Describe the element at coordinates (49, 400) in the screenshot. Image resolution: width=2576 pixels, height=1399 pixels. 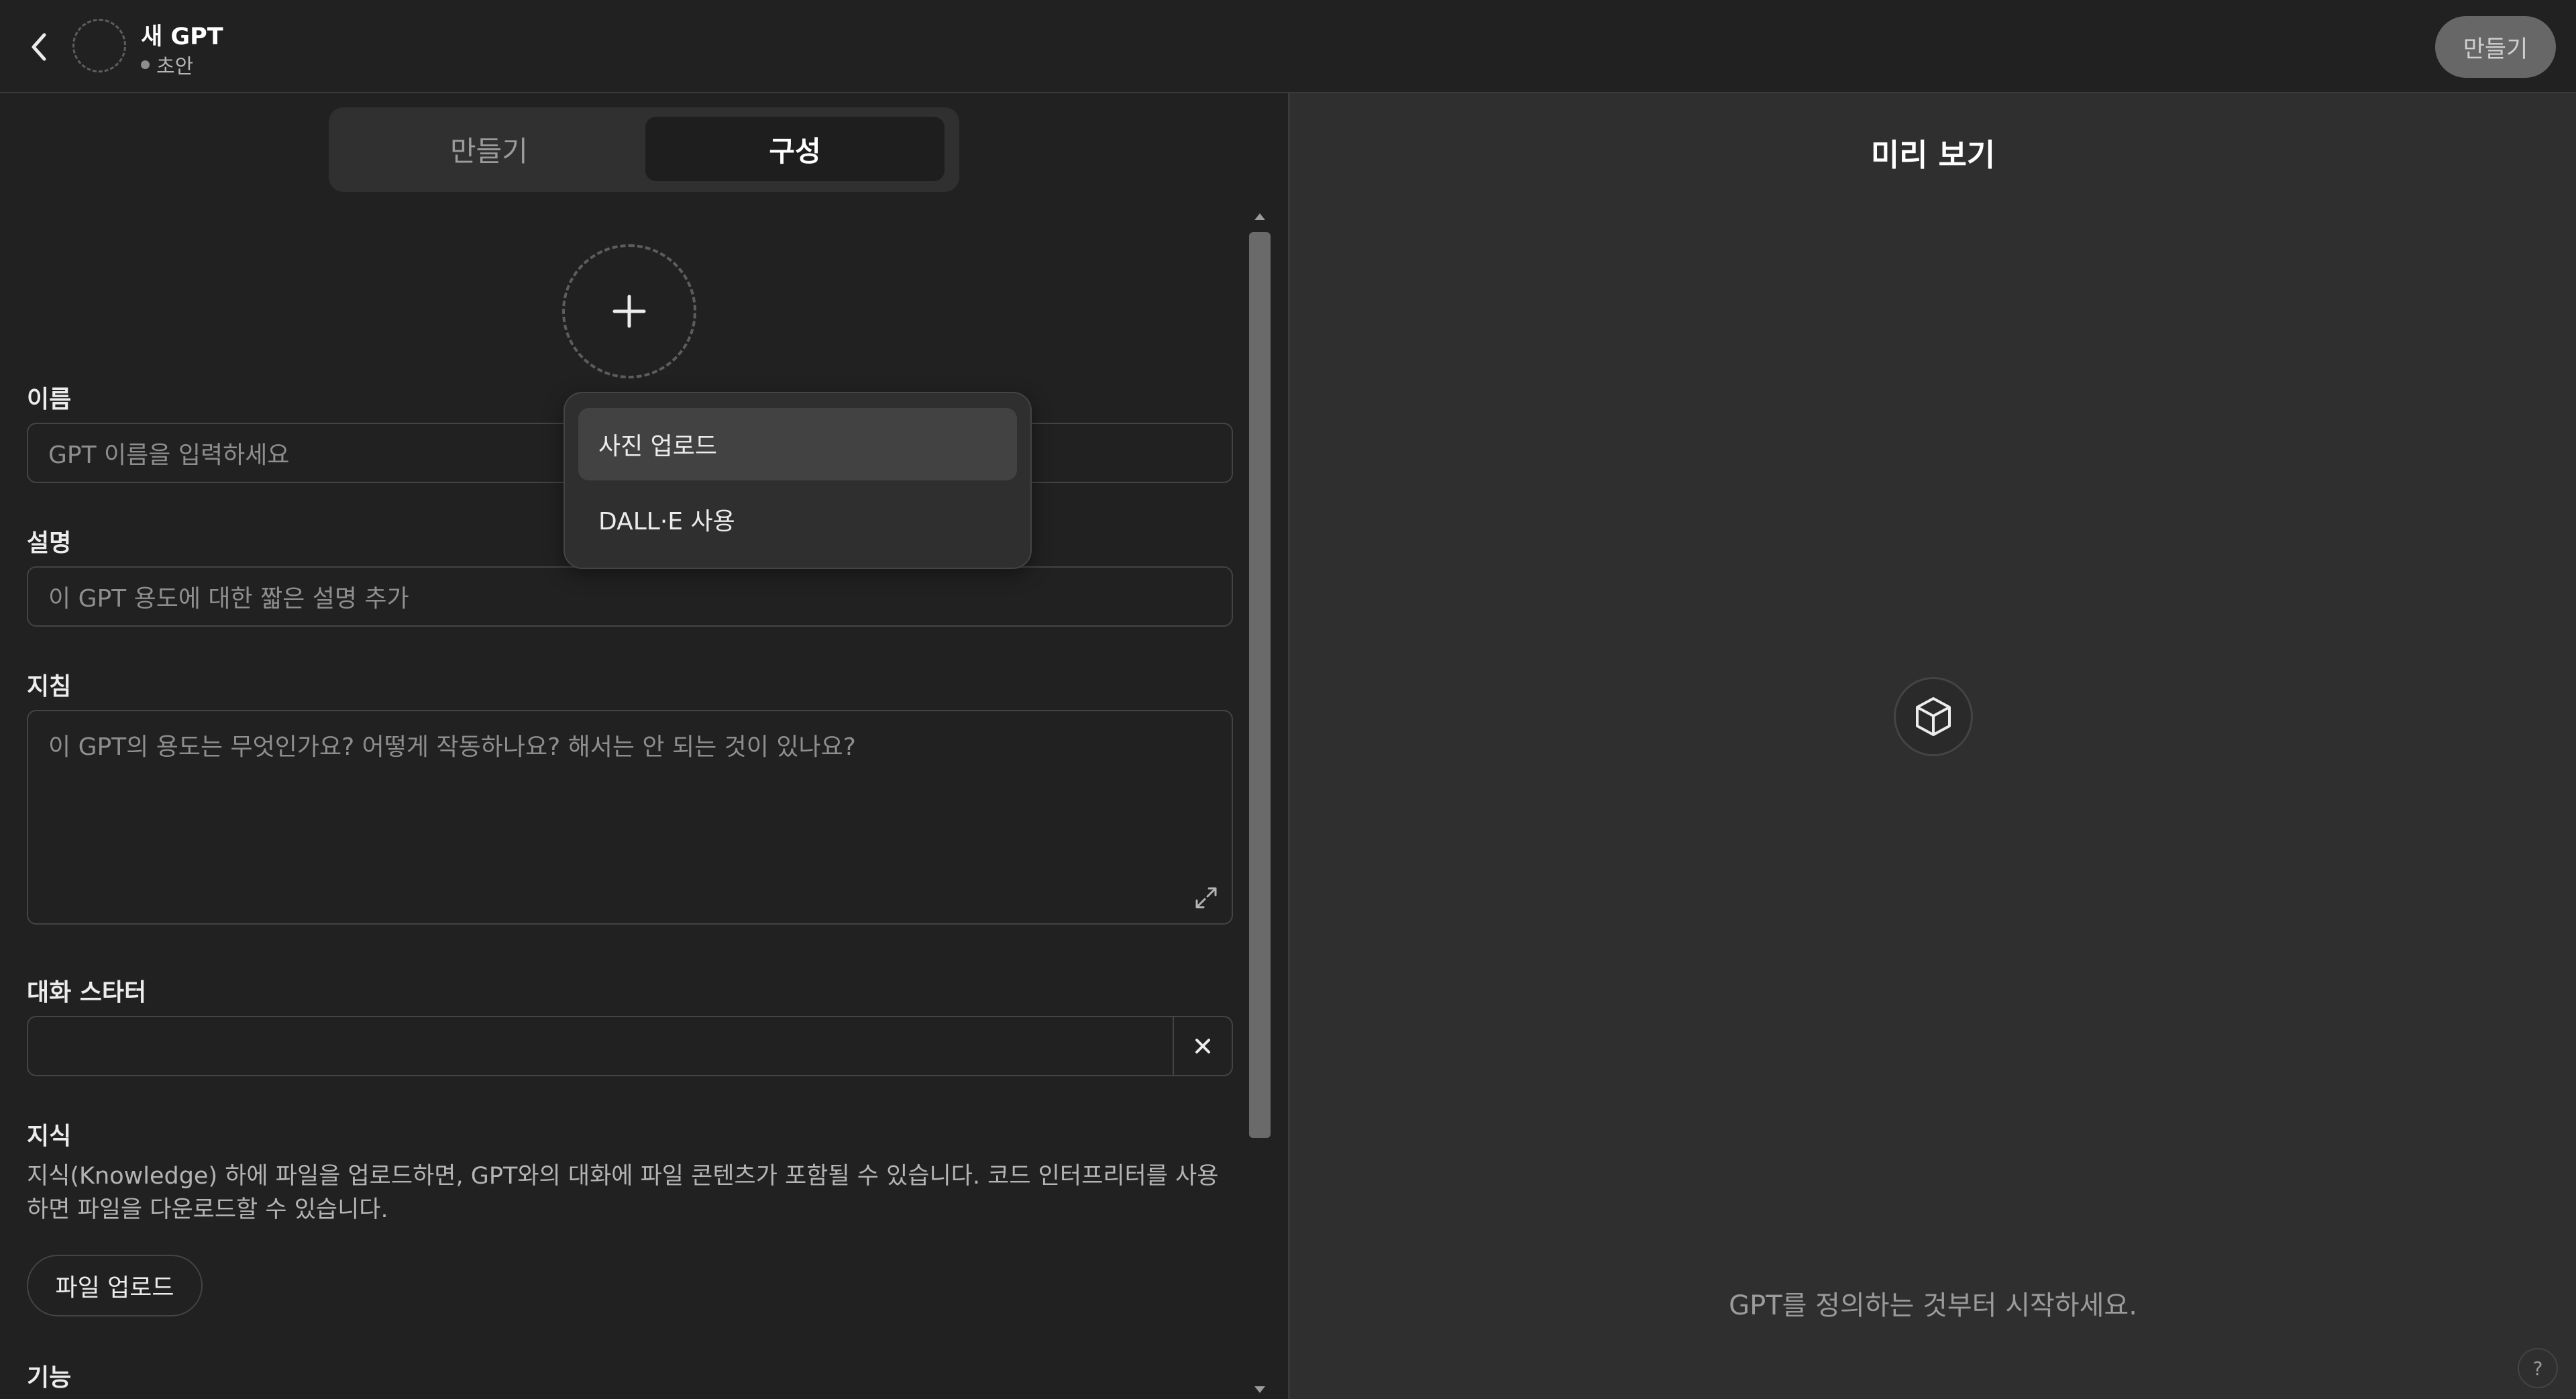
I see `name-label: 이름` at that location.